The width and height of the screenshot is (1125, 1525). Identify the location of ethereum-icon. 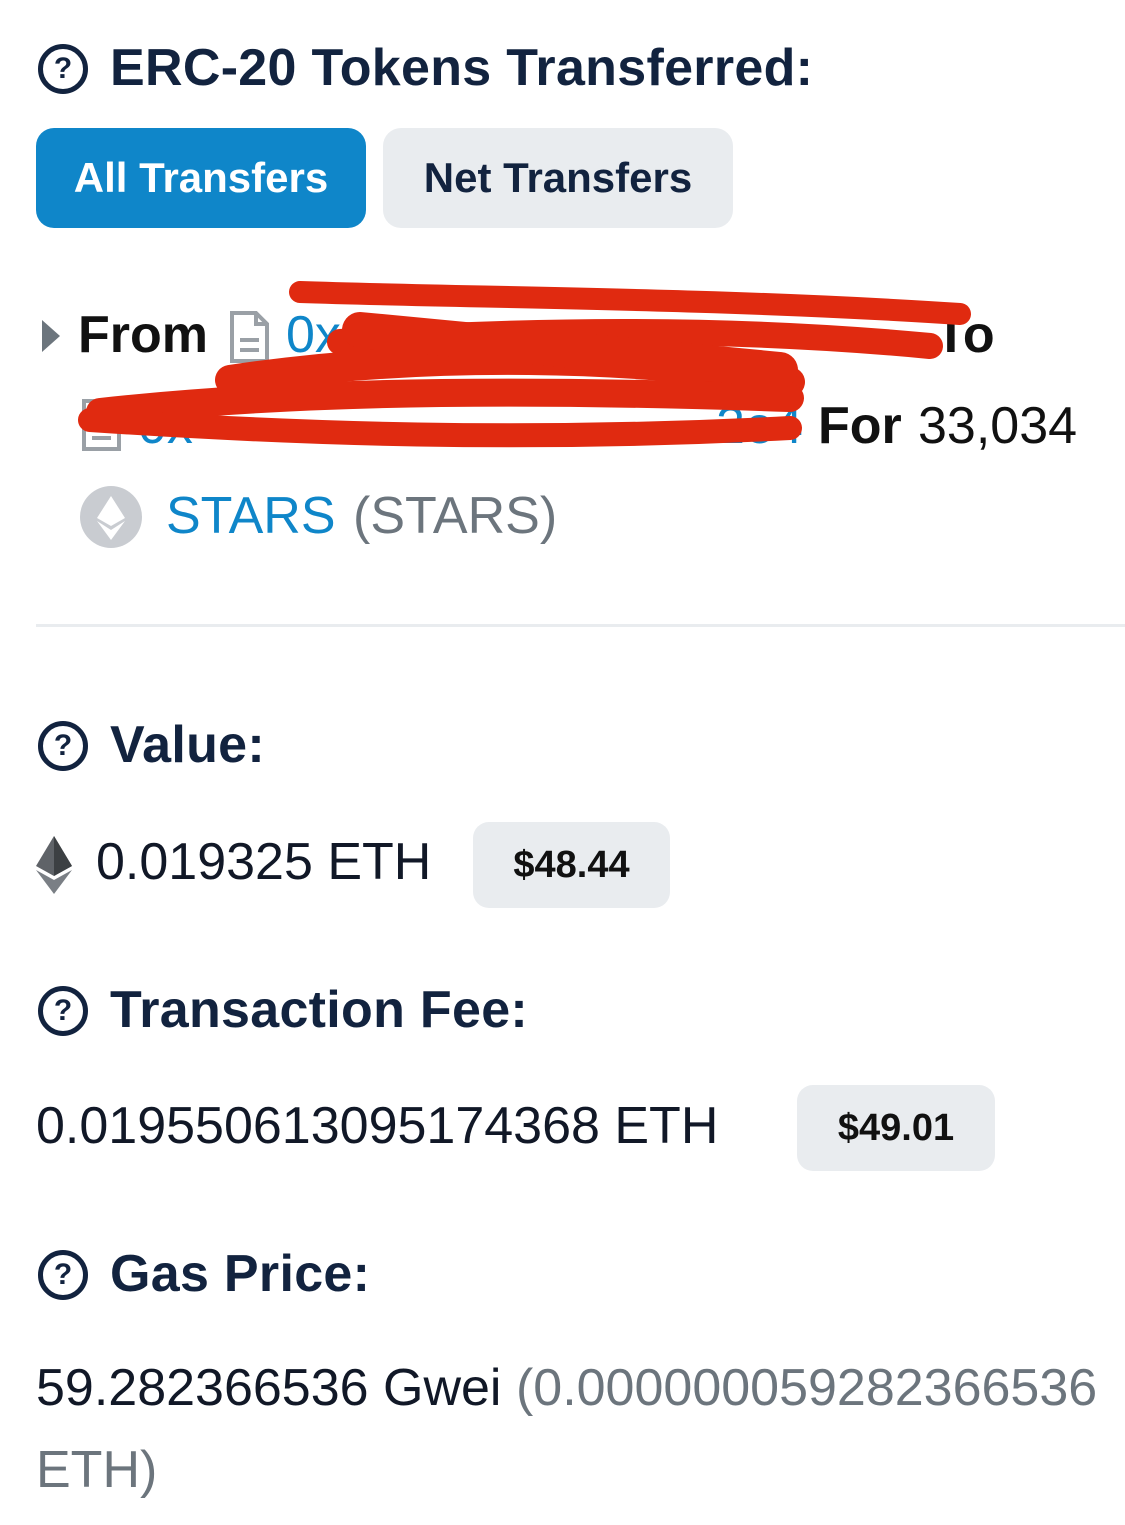
(54, 865).